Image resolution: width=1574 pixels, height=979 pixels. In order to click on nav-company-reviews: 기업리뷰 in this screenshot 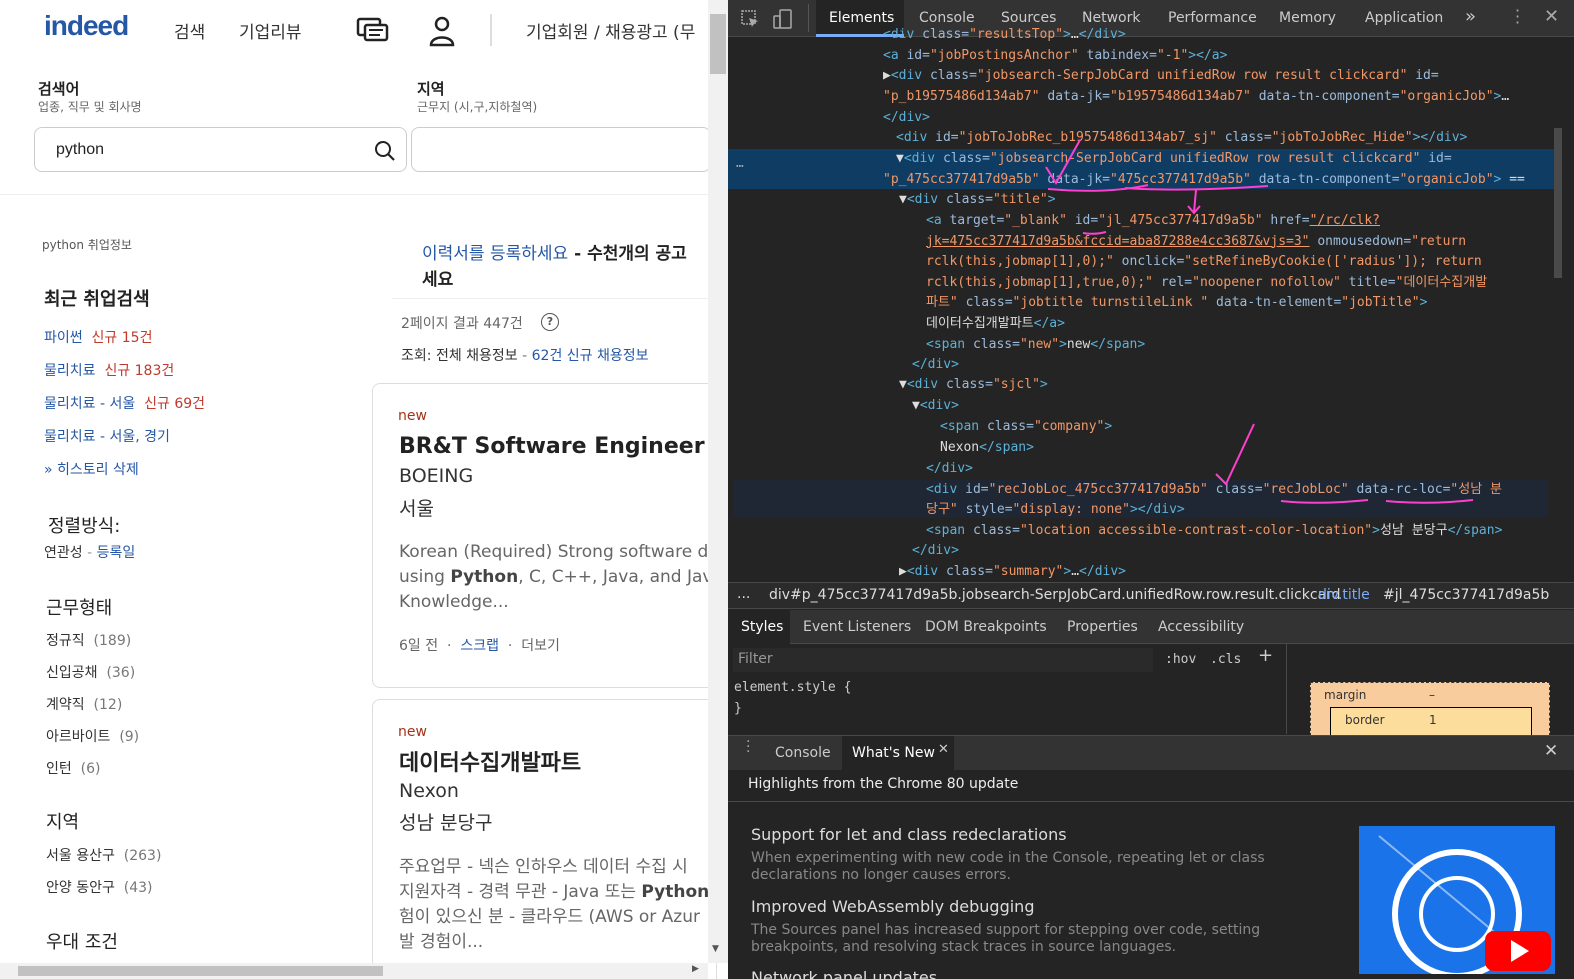, I will do `click(270, 30)`.